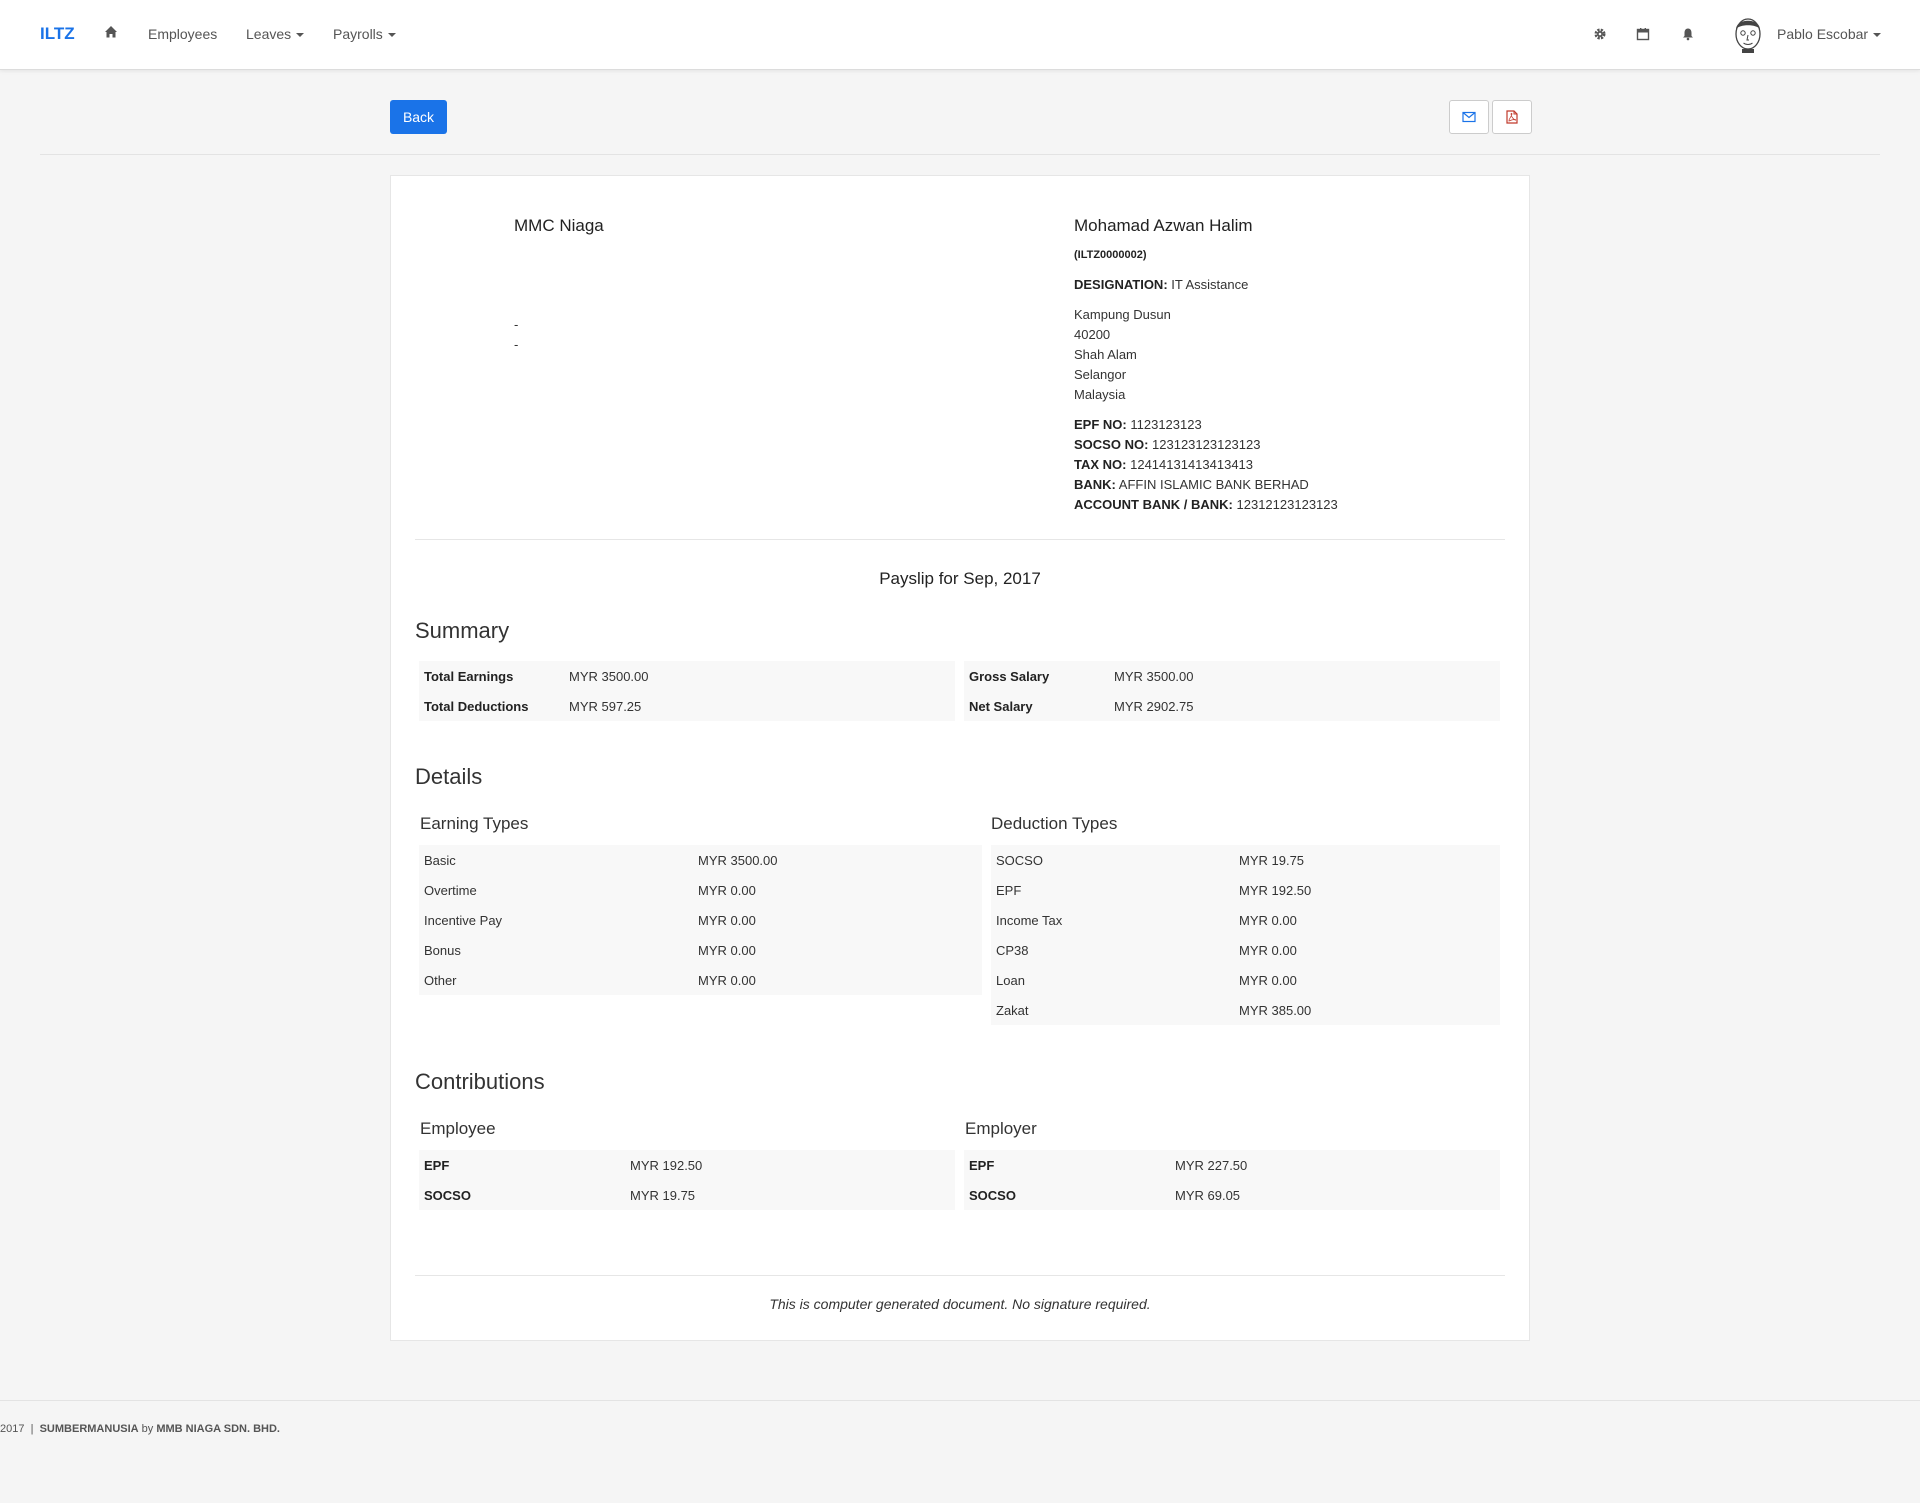  I want to click on nav-employees: Employees, so click(182, 34).